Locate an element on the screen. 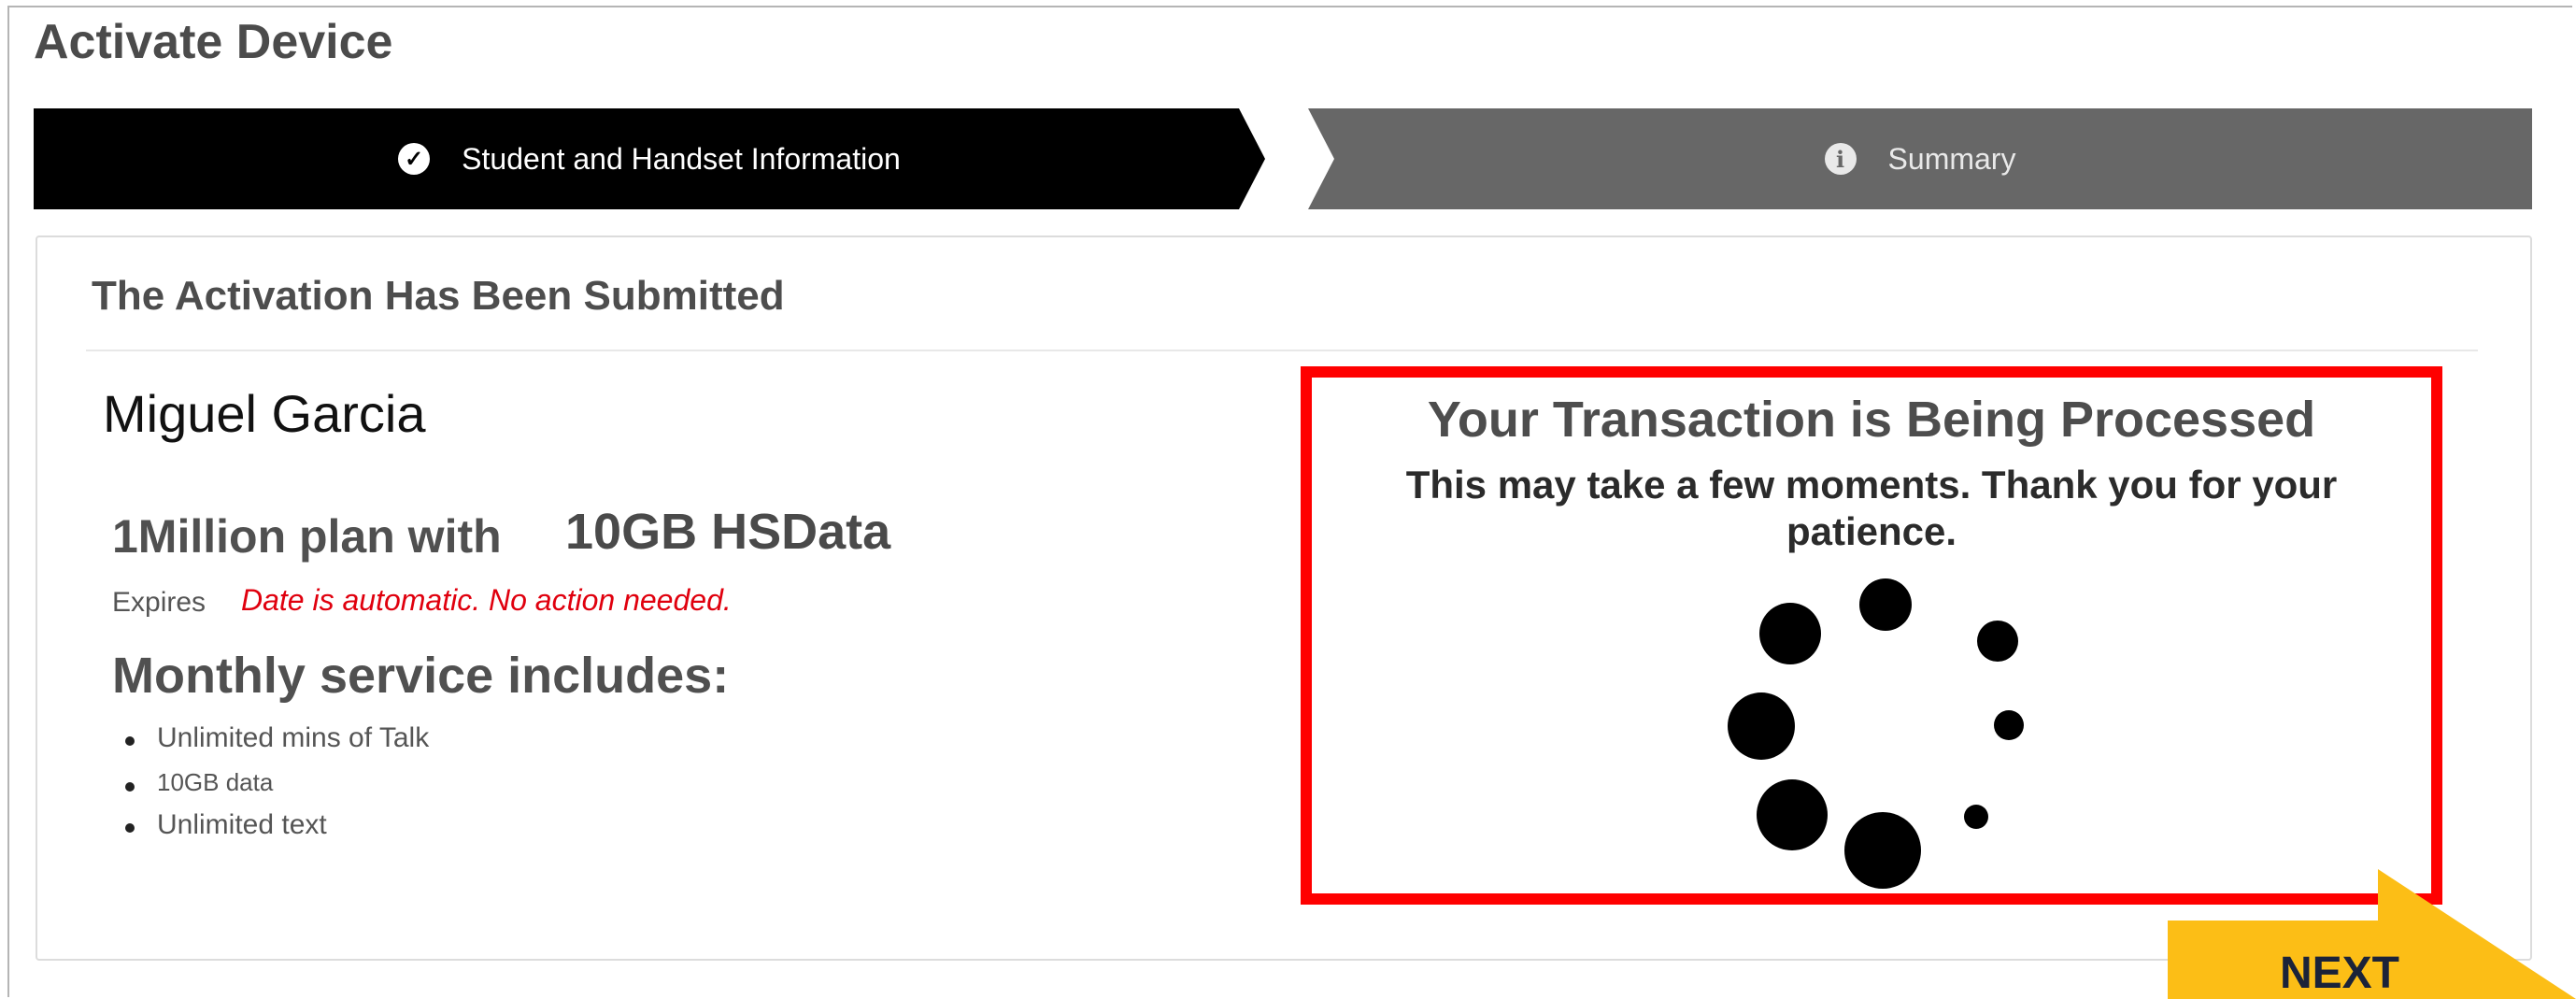 The height and width of the screenshot is (999, 2576). info-circle-icon: i is located at coordinates (1841, 159).